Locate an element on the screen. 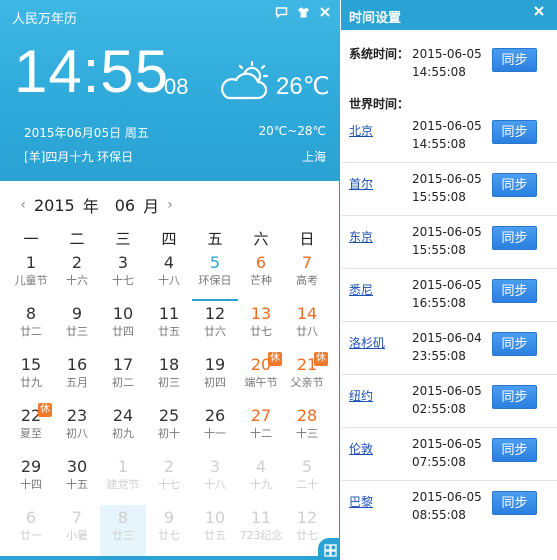 This screenshot has width=557, height=560. calendar-day: 2 十六 is located at coordinates (77, 275).